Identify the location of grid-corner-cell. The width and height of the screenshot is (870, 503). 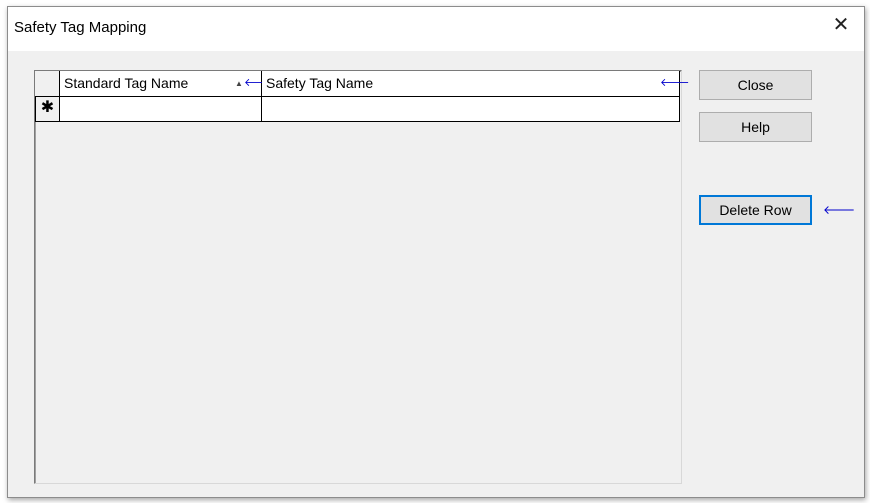
(47, 84).